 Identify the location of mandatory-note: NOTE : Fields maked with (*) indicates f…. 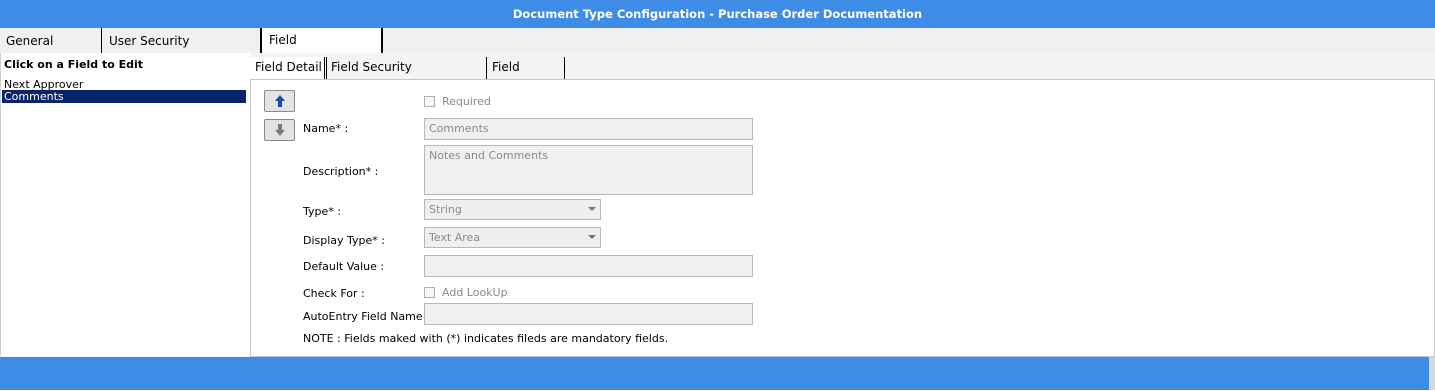
(486, 338).